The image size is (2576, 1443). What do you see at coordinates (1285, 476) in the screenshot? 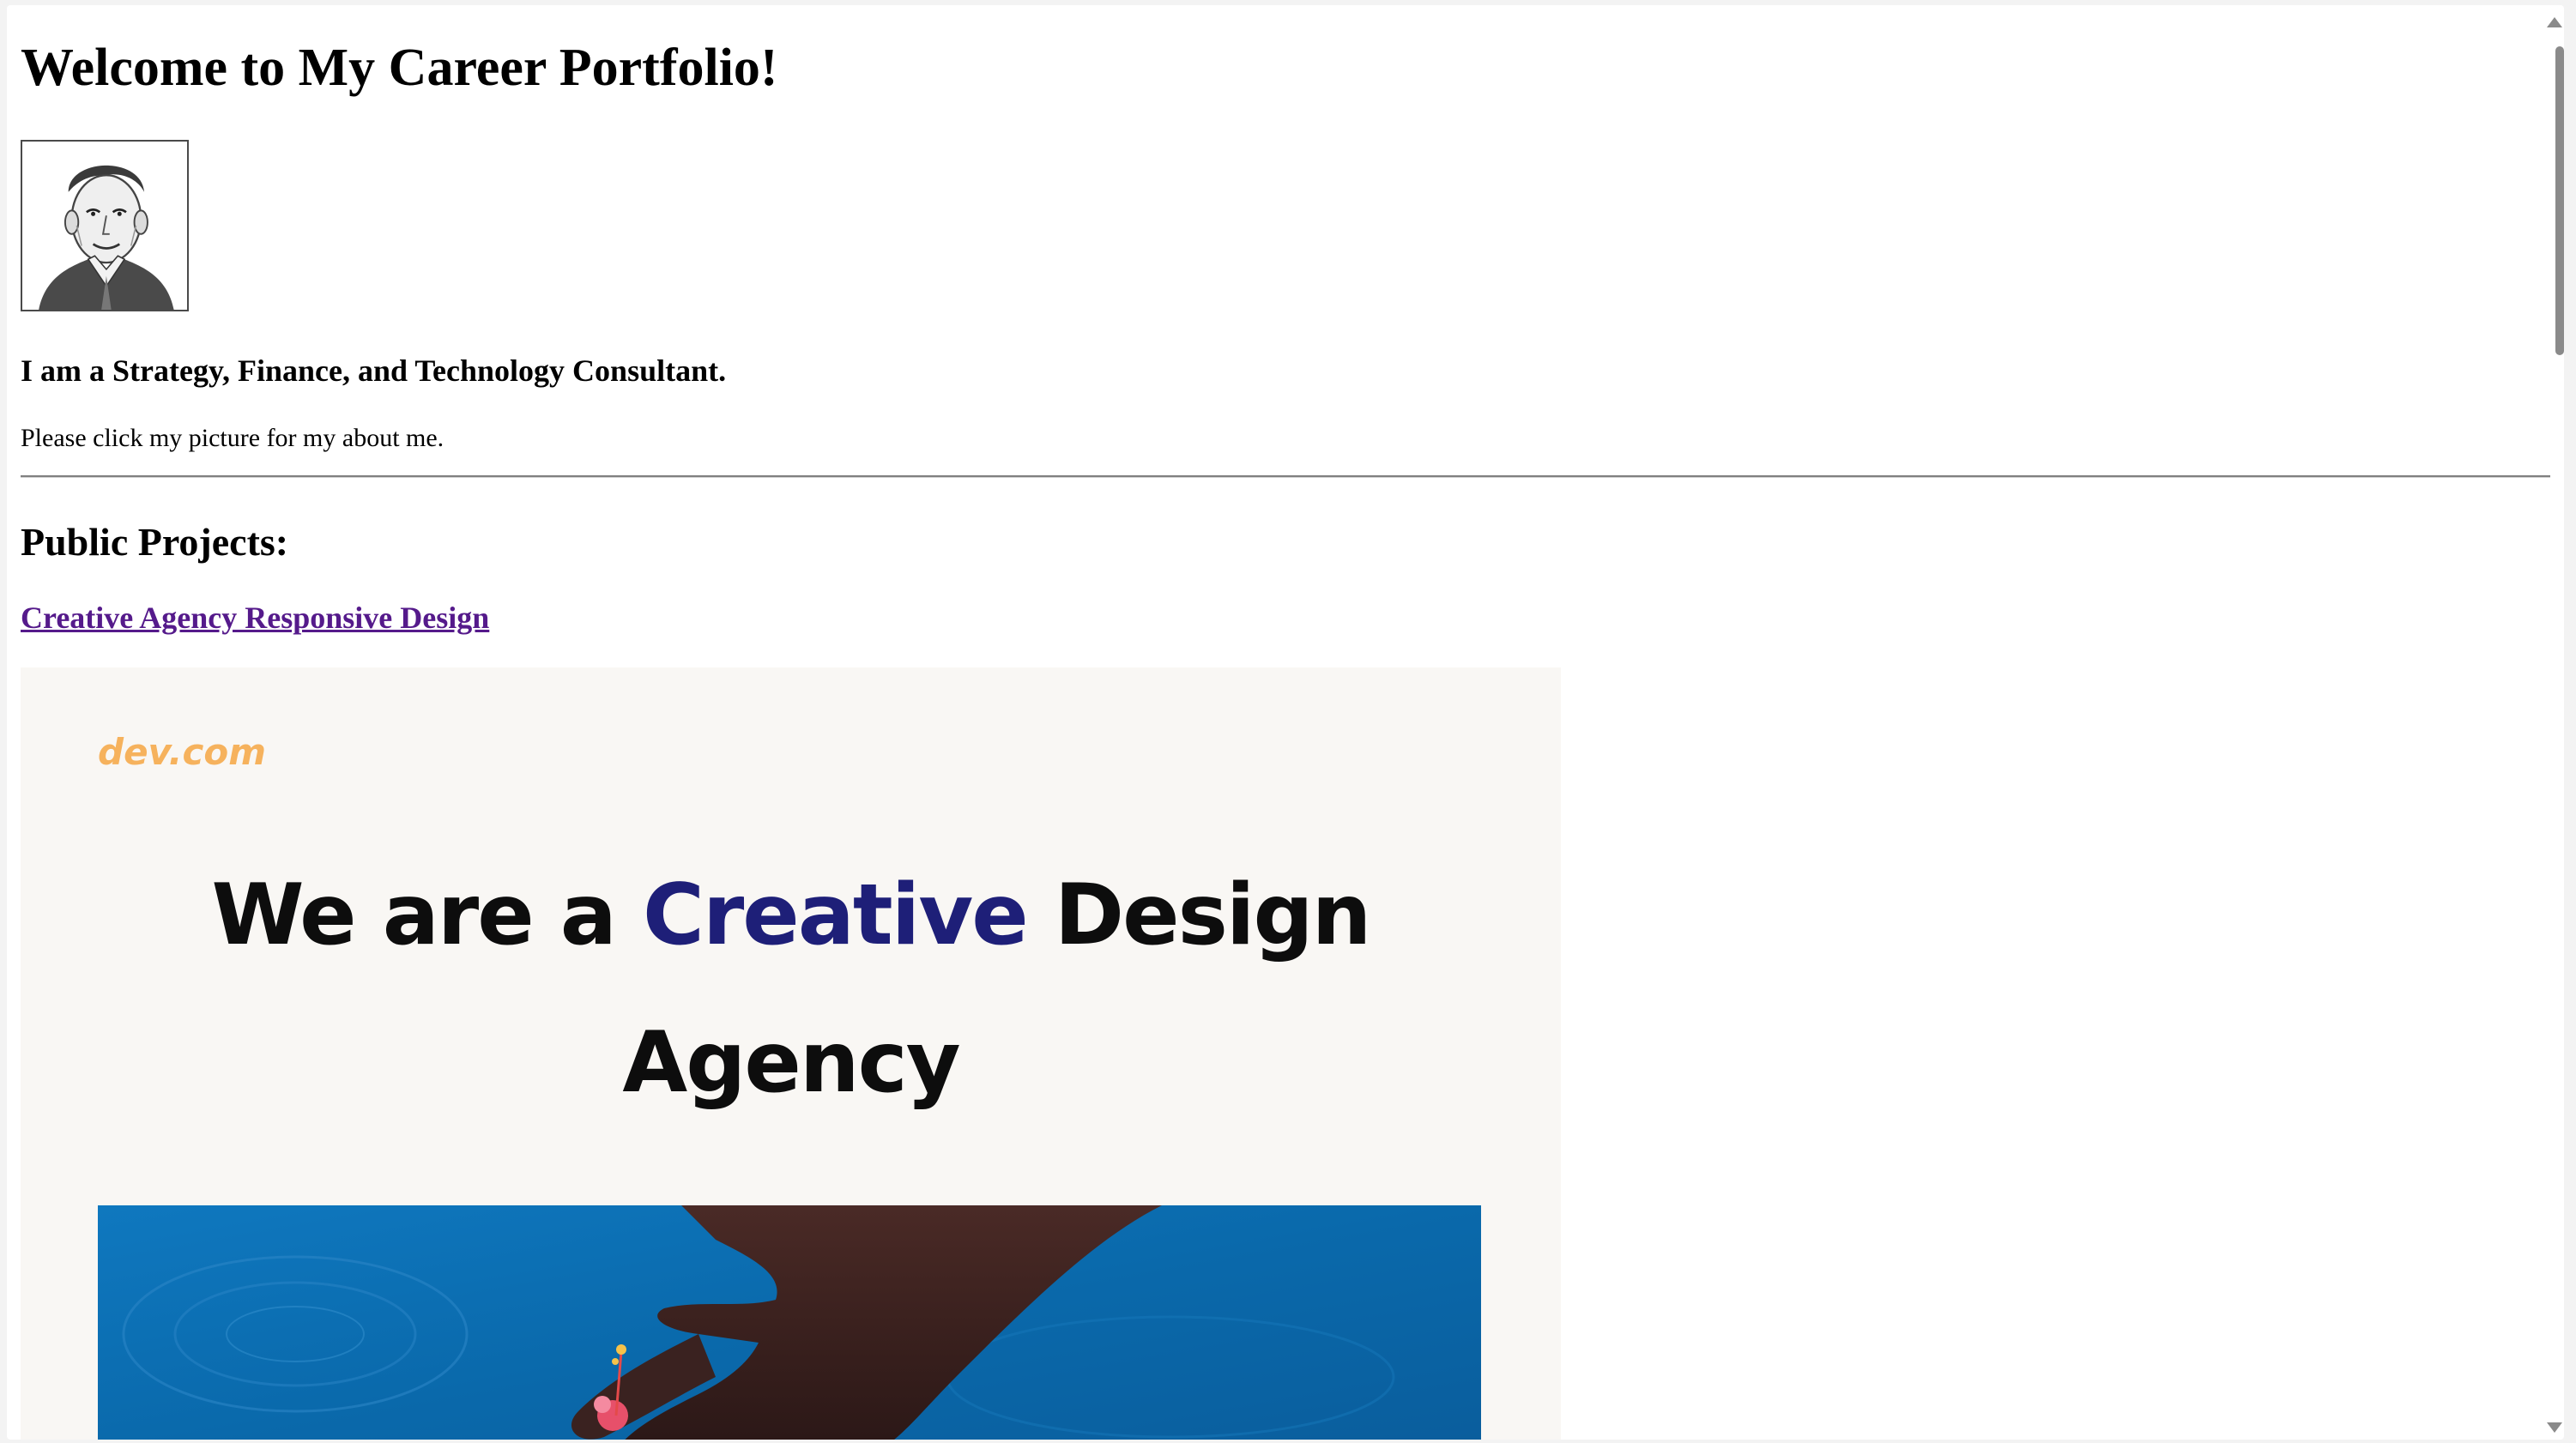
I see `section-divider` at bounding box center [1285, 476].